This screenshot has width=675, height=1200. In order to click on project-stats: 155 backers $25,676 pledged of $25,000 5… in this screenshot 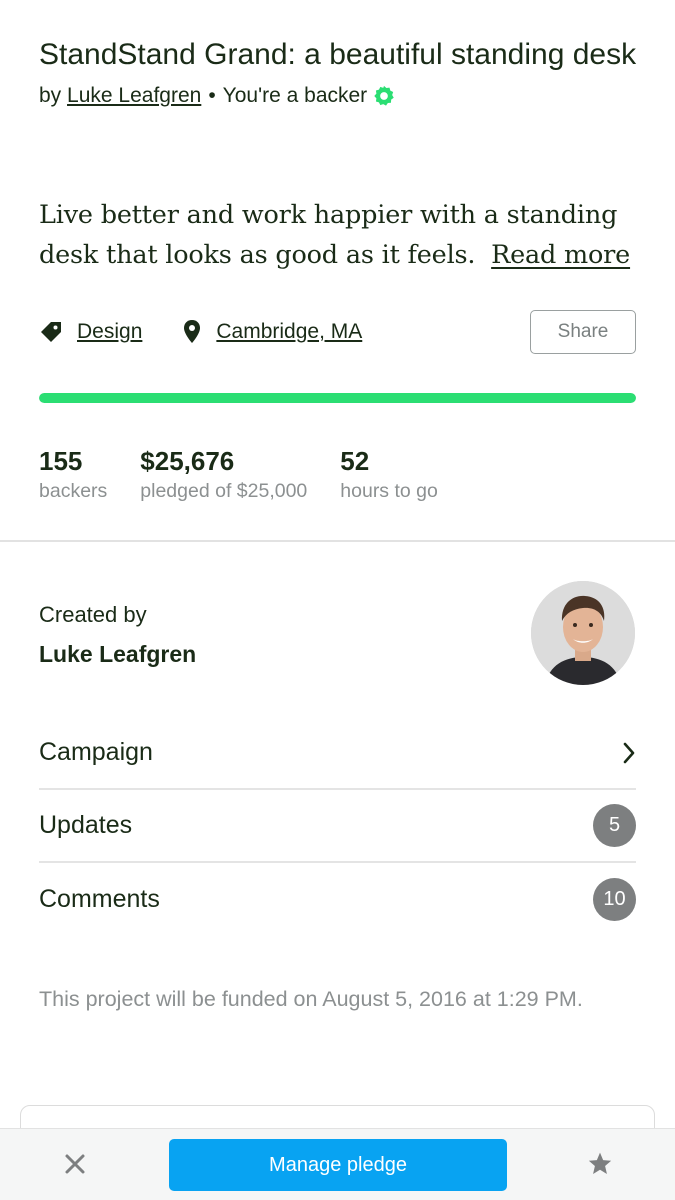, I will do `click(255, 475)`.